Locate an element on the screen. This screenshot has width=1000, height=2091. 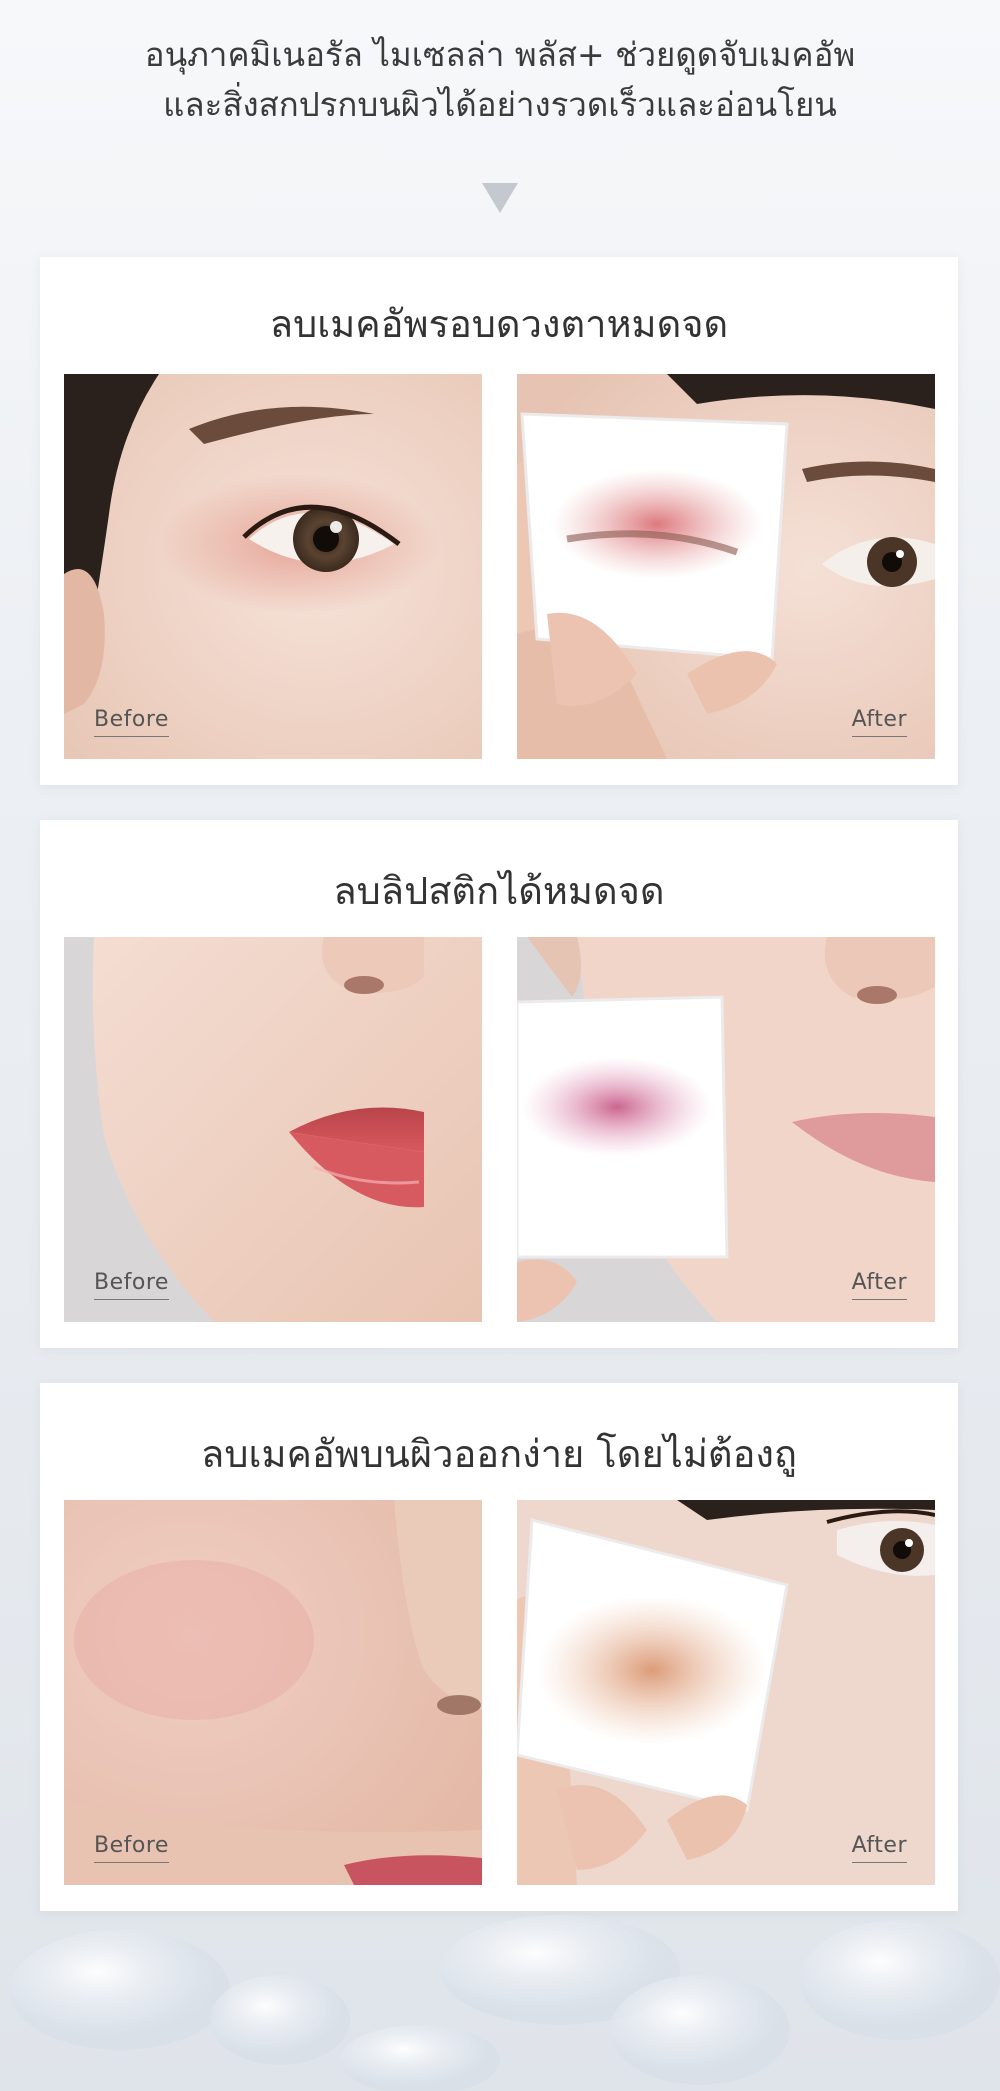
water-decoration is located at coordinates (500, 1995).